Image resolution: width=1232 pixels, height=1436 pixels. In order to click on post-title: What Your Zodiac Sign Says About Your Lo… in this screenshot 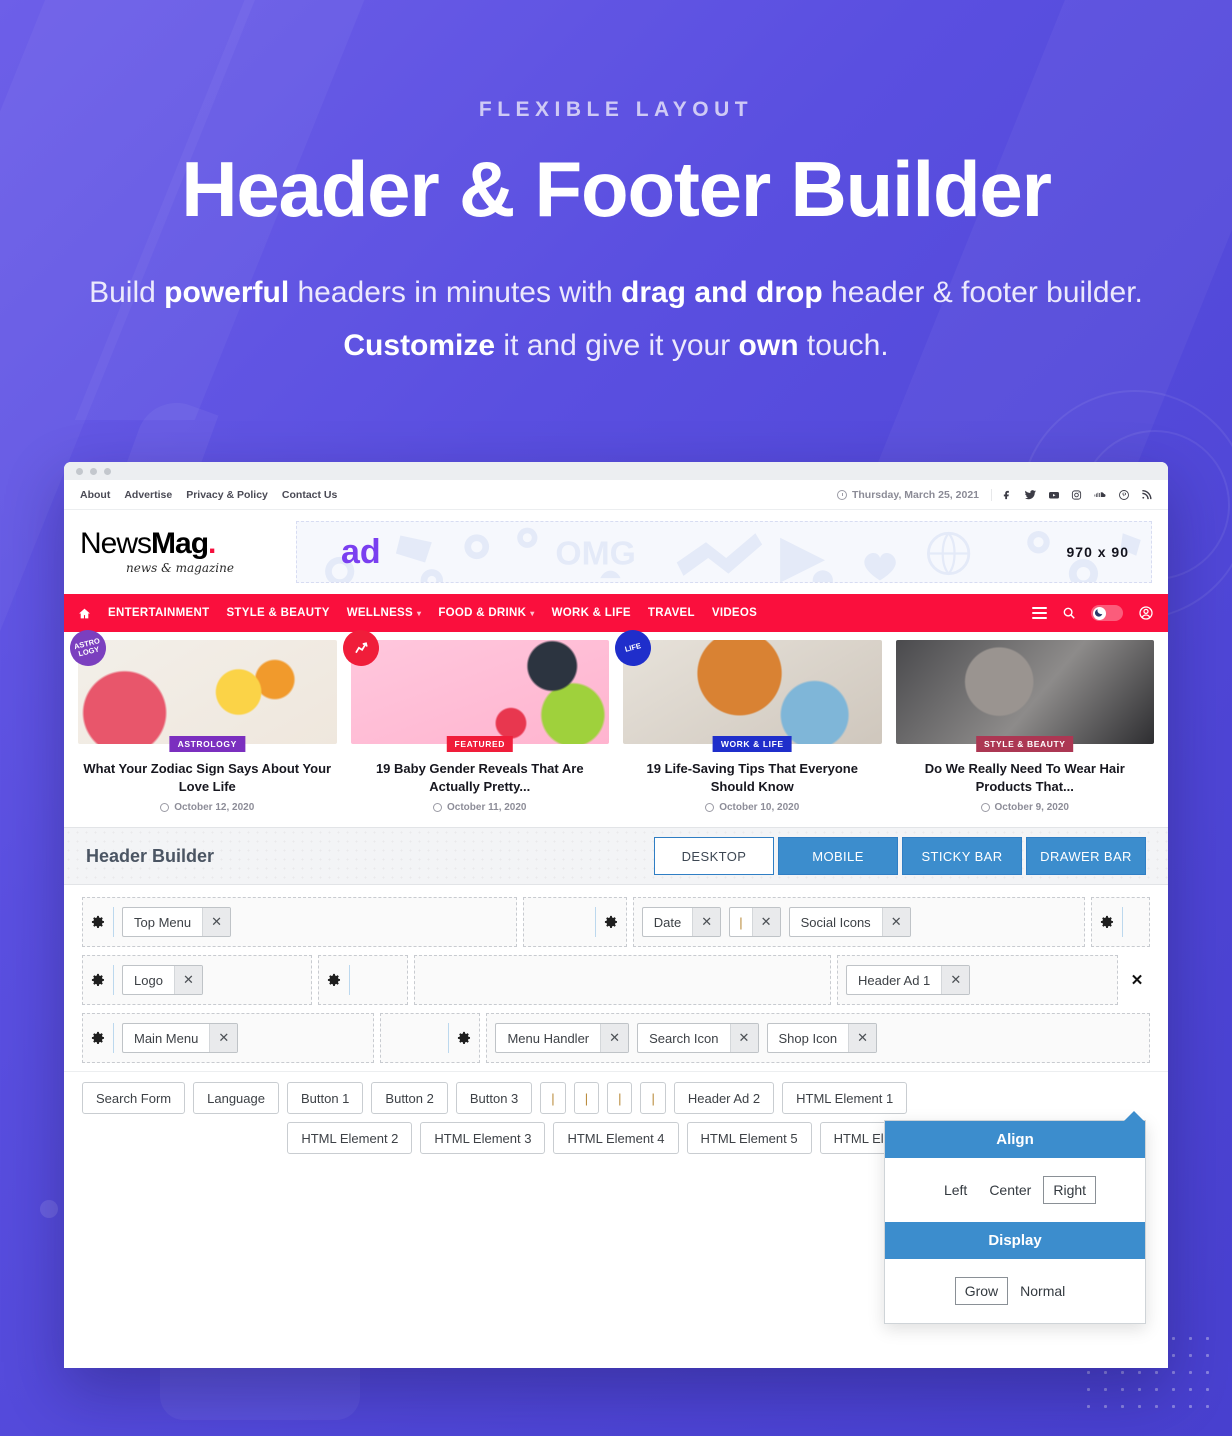, I will do `click(207, 777)`.